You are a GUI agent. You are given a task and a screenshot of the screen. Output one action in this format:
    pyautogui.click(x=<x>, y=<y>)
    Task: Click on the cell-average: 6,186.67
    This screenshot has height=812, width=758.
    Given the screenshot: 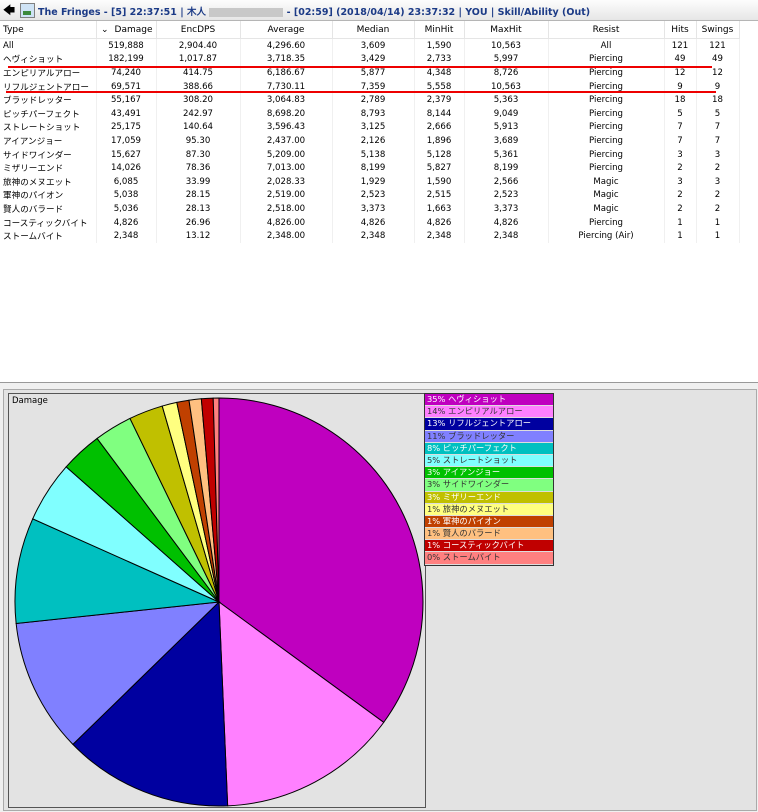 What is the action you would take?
    pyautogui.click(x=286, y=73)
    